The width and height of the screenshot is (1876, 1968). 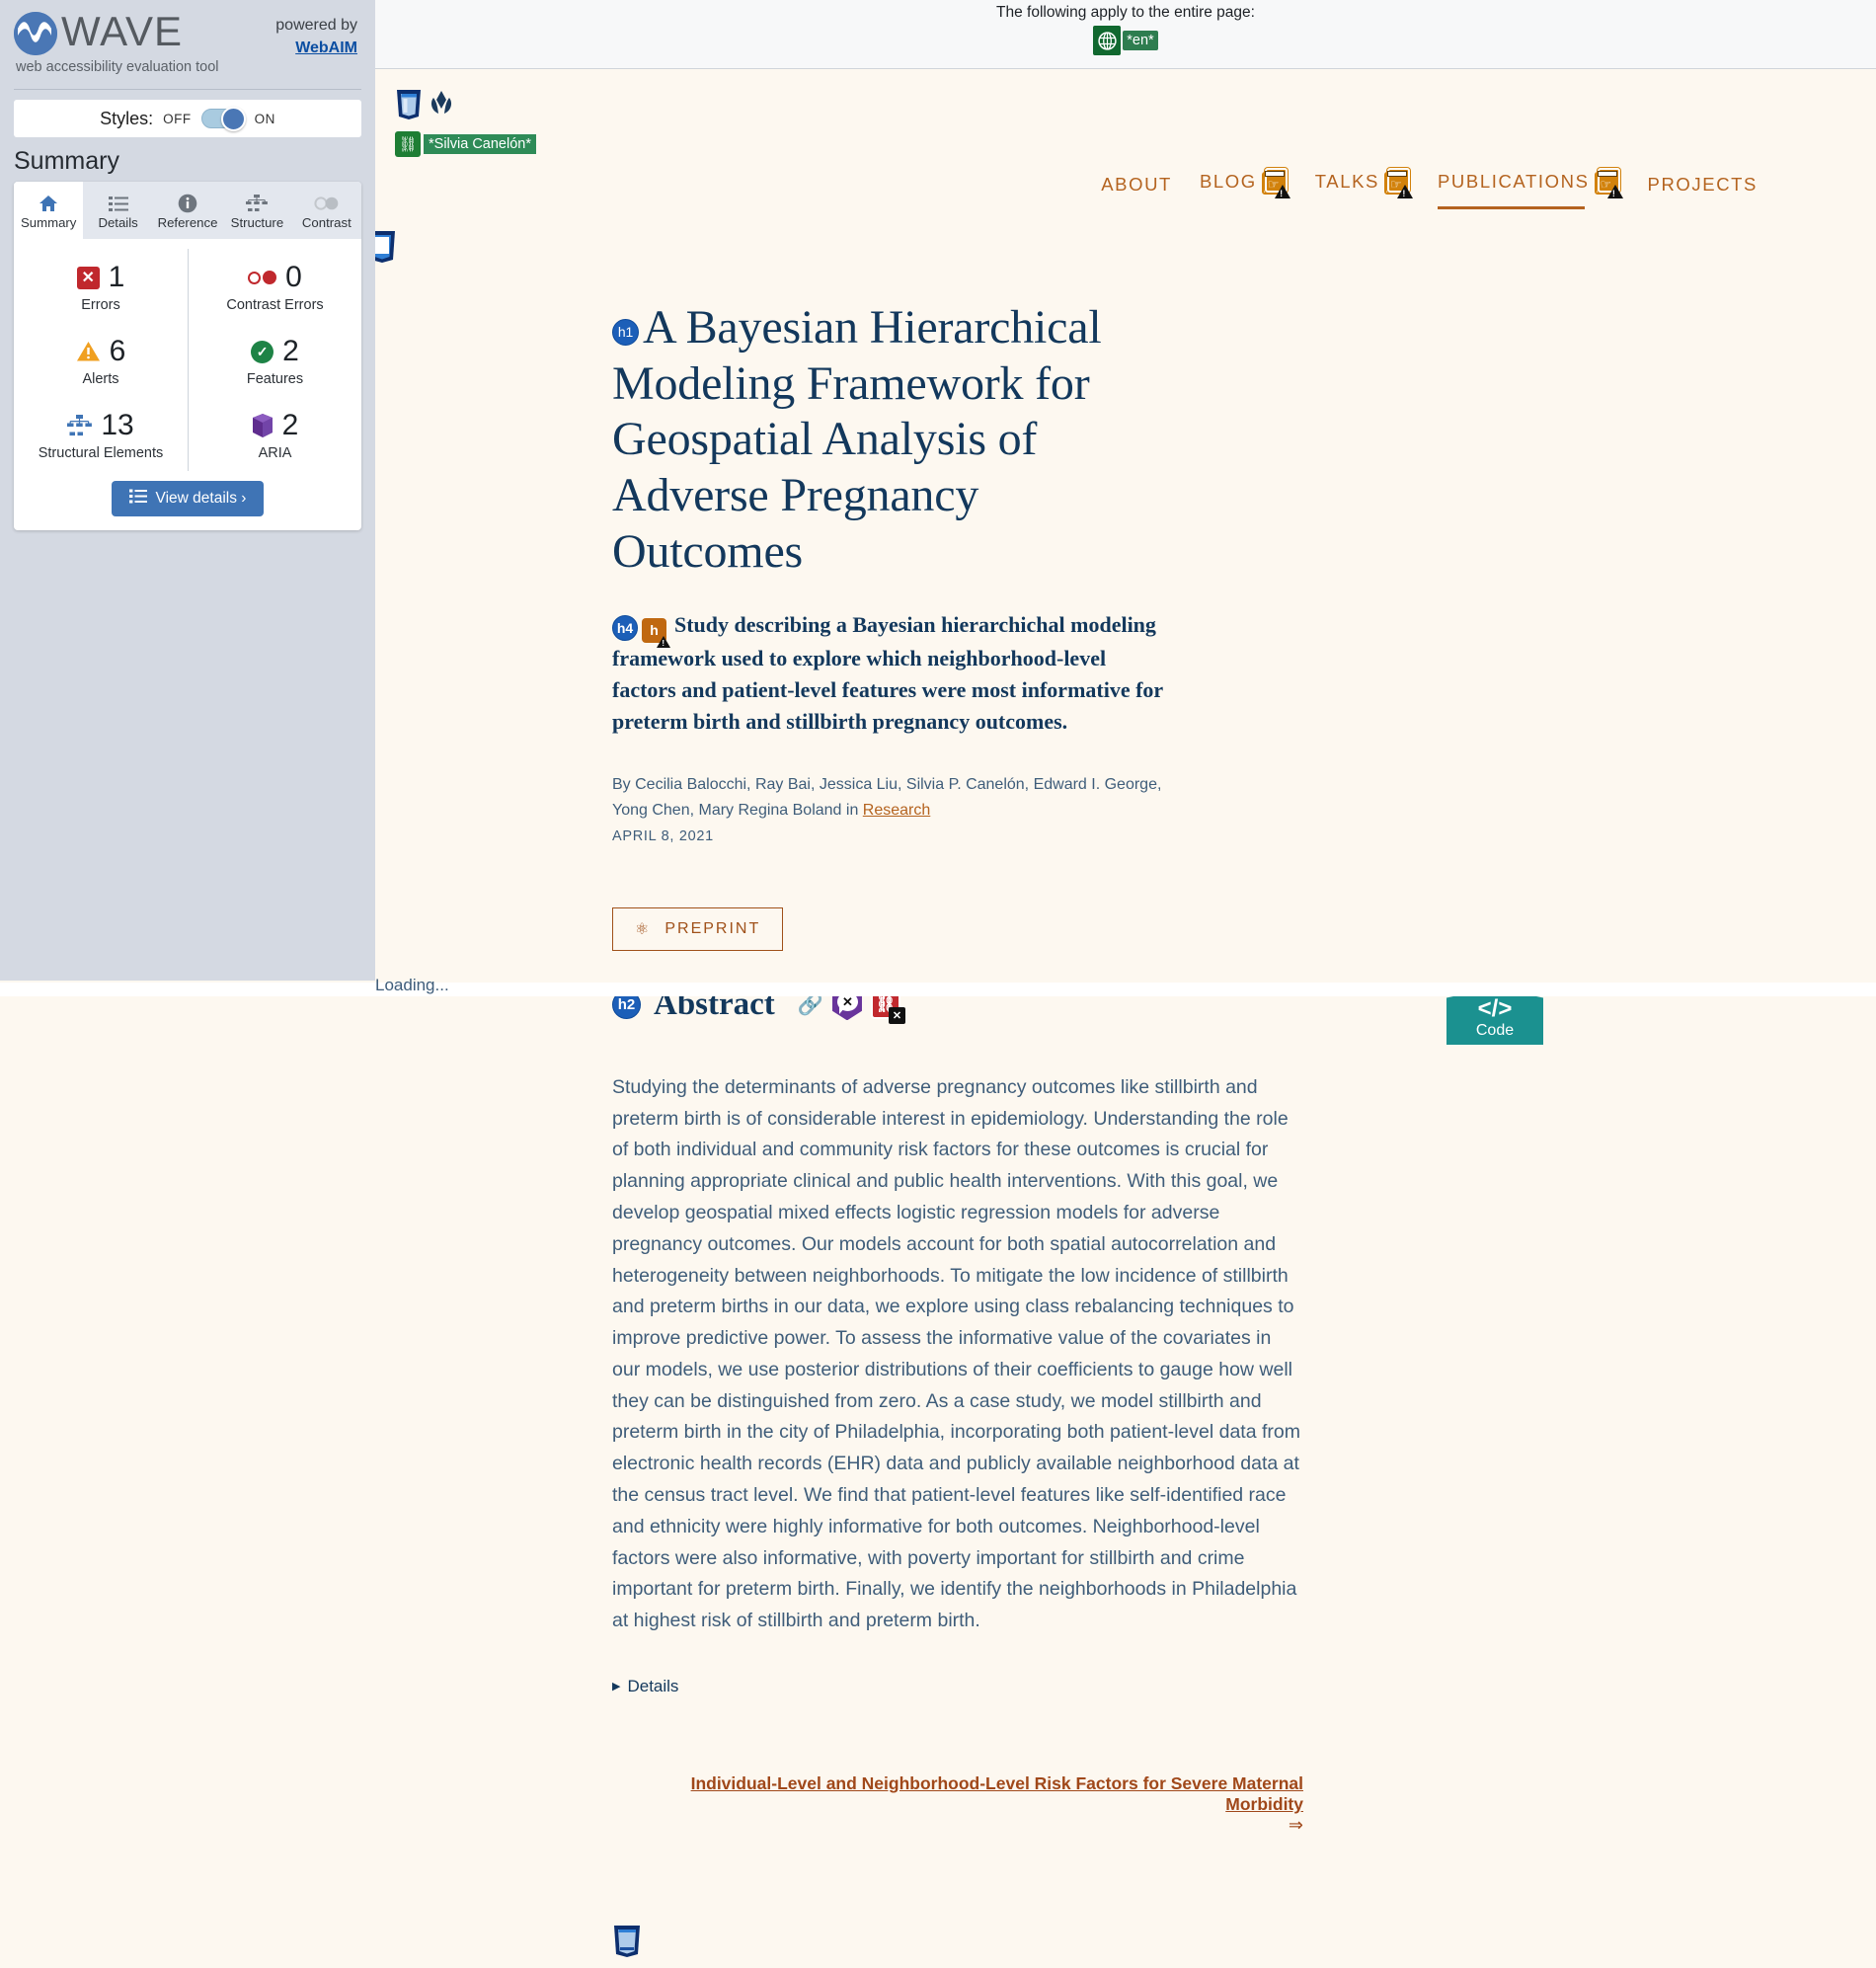 What do you see at coordinates (117, 67) in the screenshot?
I see `wave-tagline: web accessibility evaluation tool` at bounding box center [117, 67].